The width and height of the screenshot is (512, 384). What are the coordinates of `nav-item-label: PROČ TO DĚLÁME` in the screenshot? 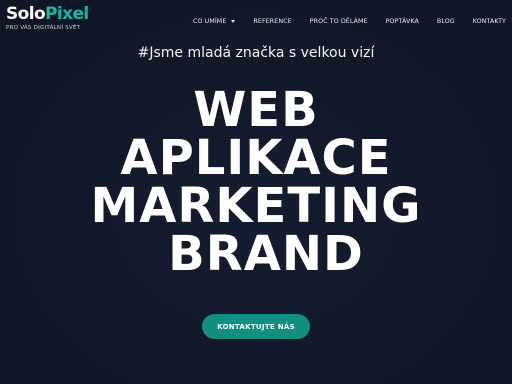 It's located at (338, 21).